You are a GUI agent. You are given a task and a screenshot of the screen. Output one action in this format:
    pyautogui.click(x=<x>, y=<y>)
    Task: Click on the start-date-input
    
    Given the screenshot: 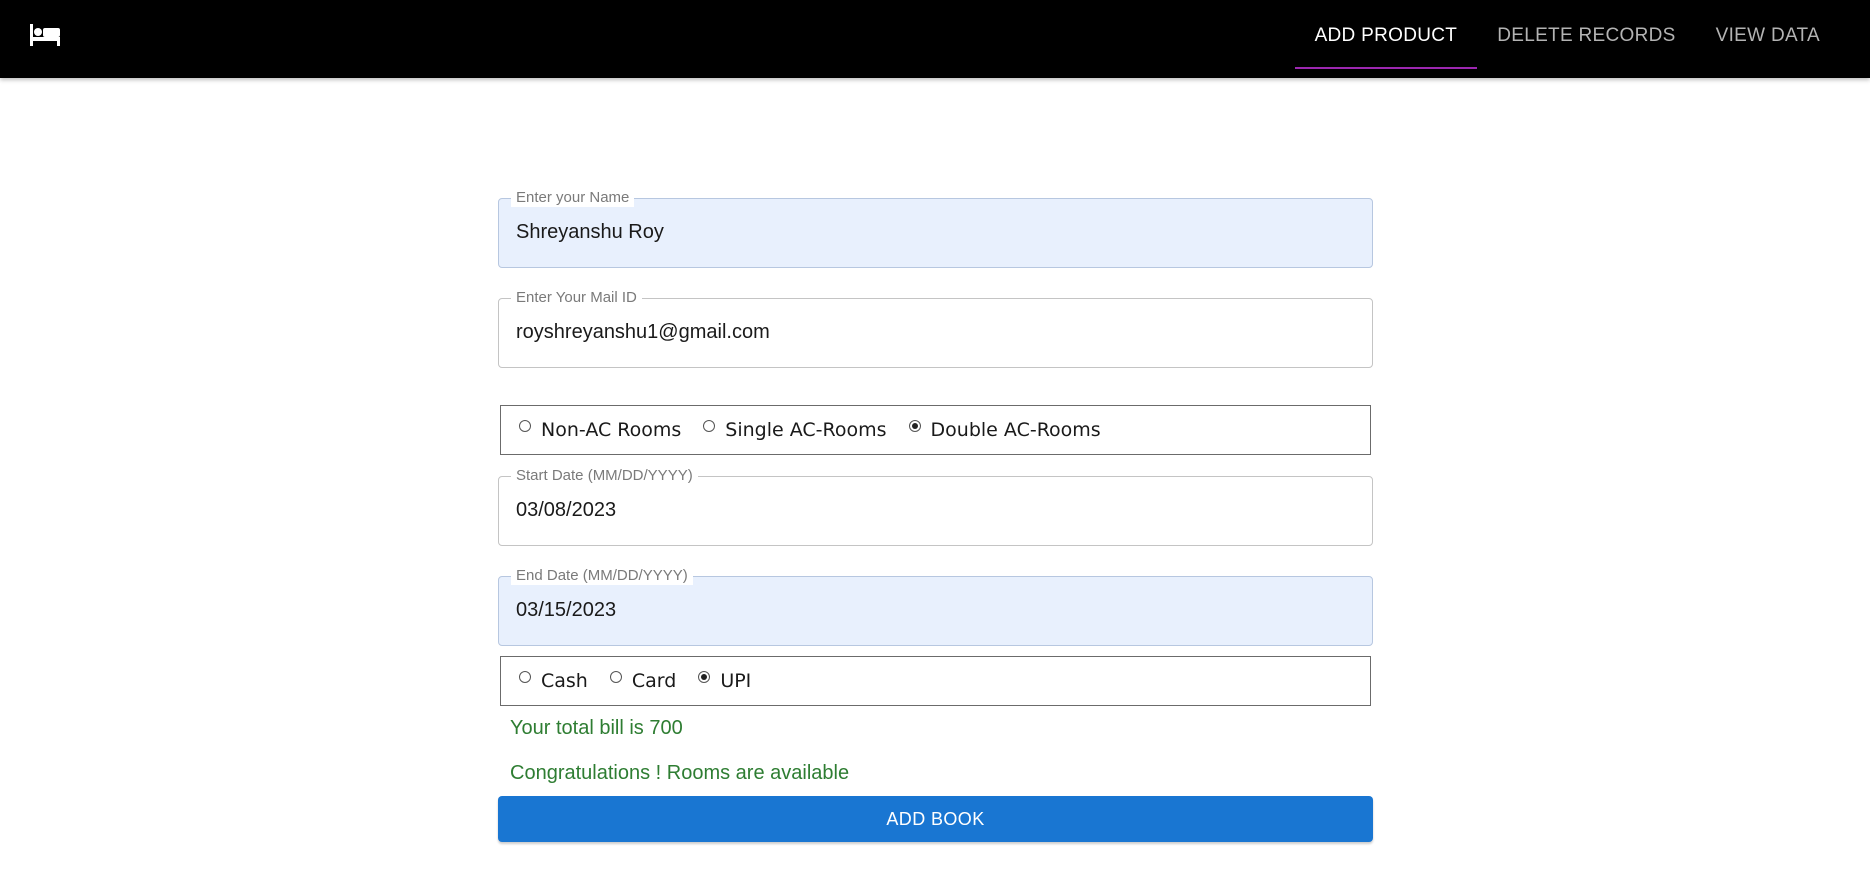 What is the action you would take?
    pyautogui.click(x=926, y=510)
    